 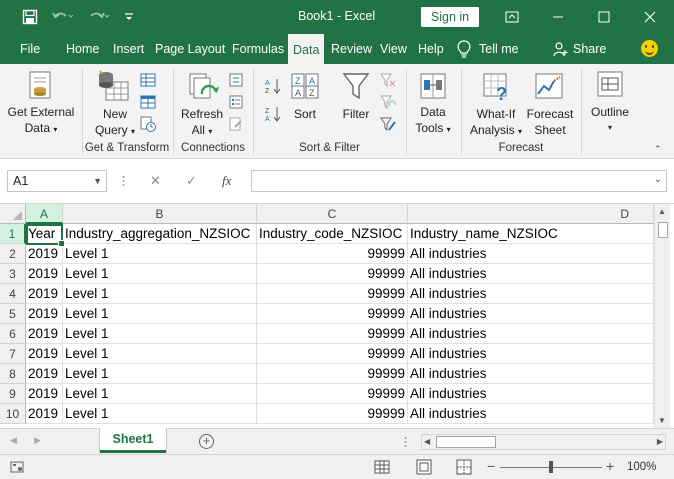 What do you see at coordinates (662, 211) in the screenshot?
I see `scroll-up-icon: ▲` at bounding box center [662, 211].